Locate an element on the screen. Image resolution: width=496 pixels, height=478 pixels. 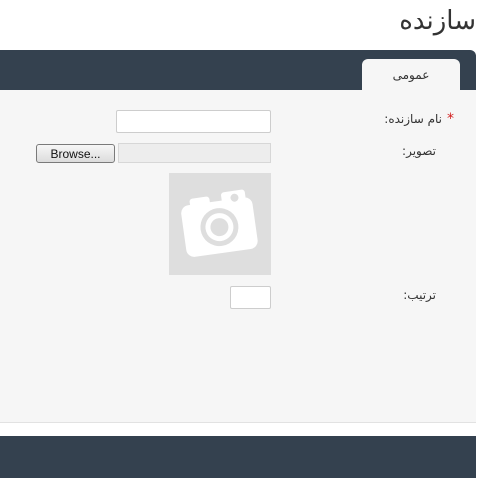
name-label: نام سازنده: is located at coordinates (413, 119).